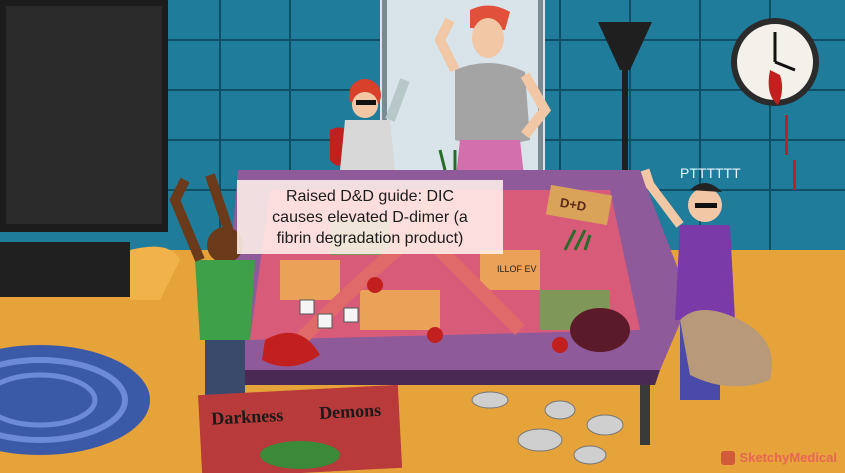 This screenshot has width=845, height=473. What do you see at coordinates (65, 269) in the screenshot?
I see `tv-stand` at bounding box center [65, 269].